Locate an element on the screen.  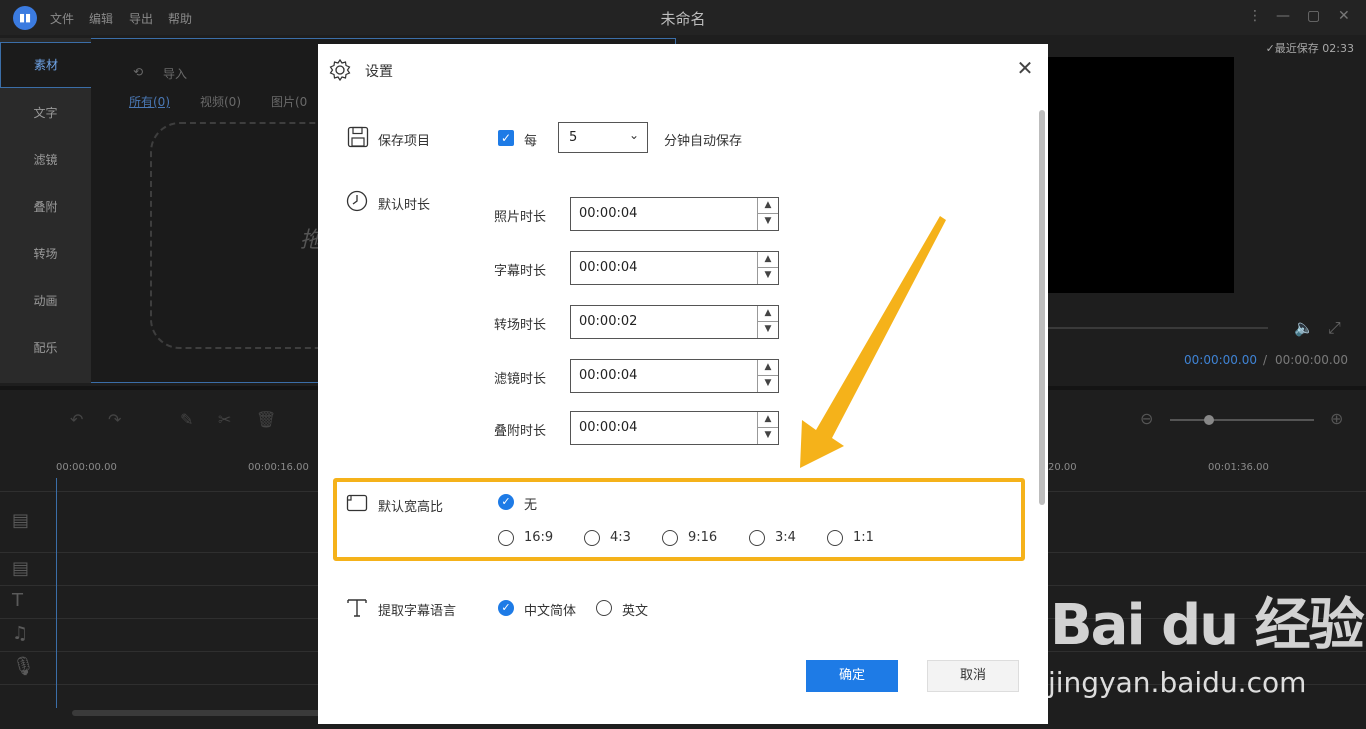
playhead is located at coordinates (56, 593).